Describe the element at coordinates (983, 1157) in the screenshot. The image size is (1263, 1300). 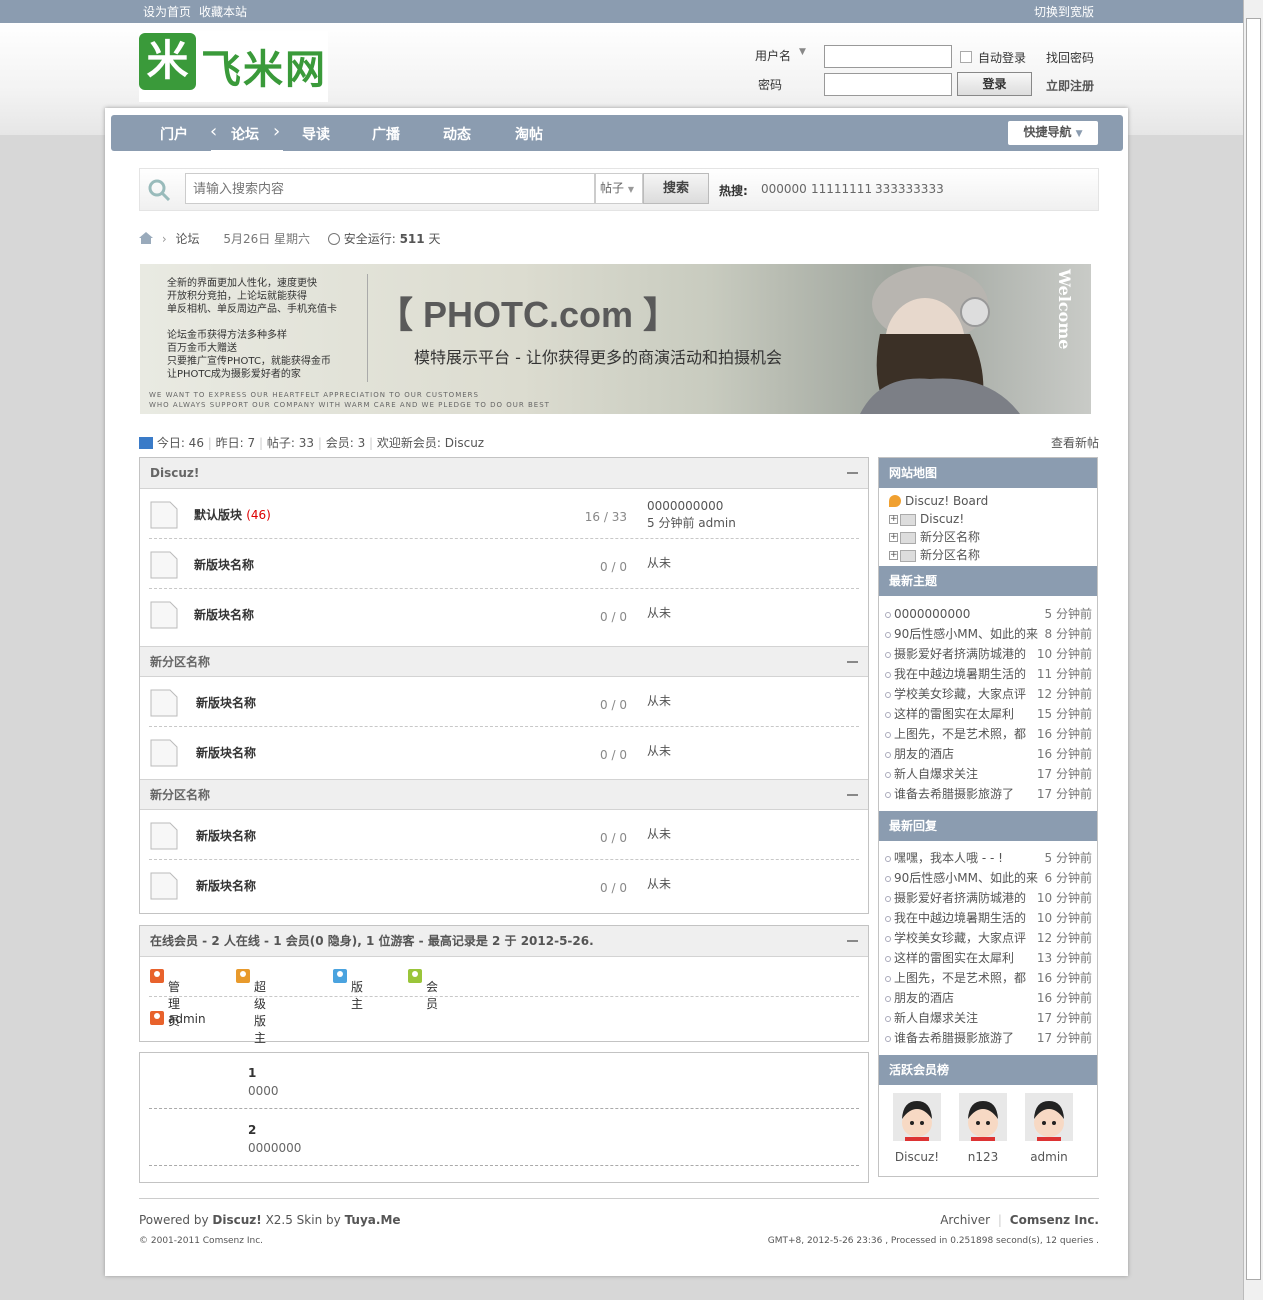
I see `member-name: n123` at that location.